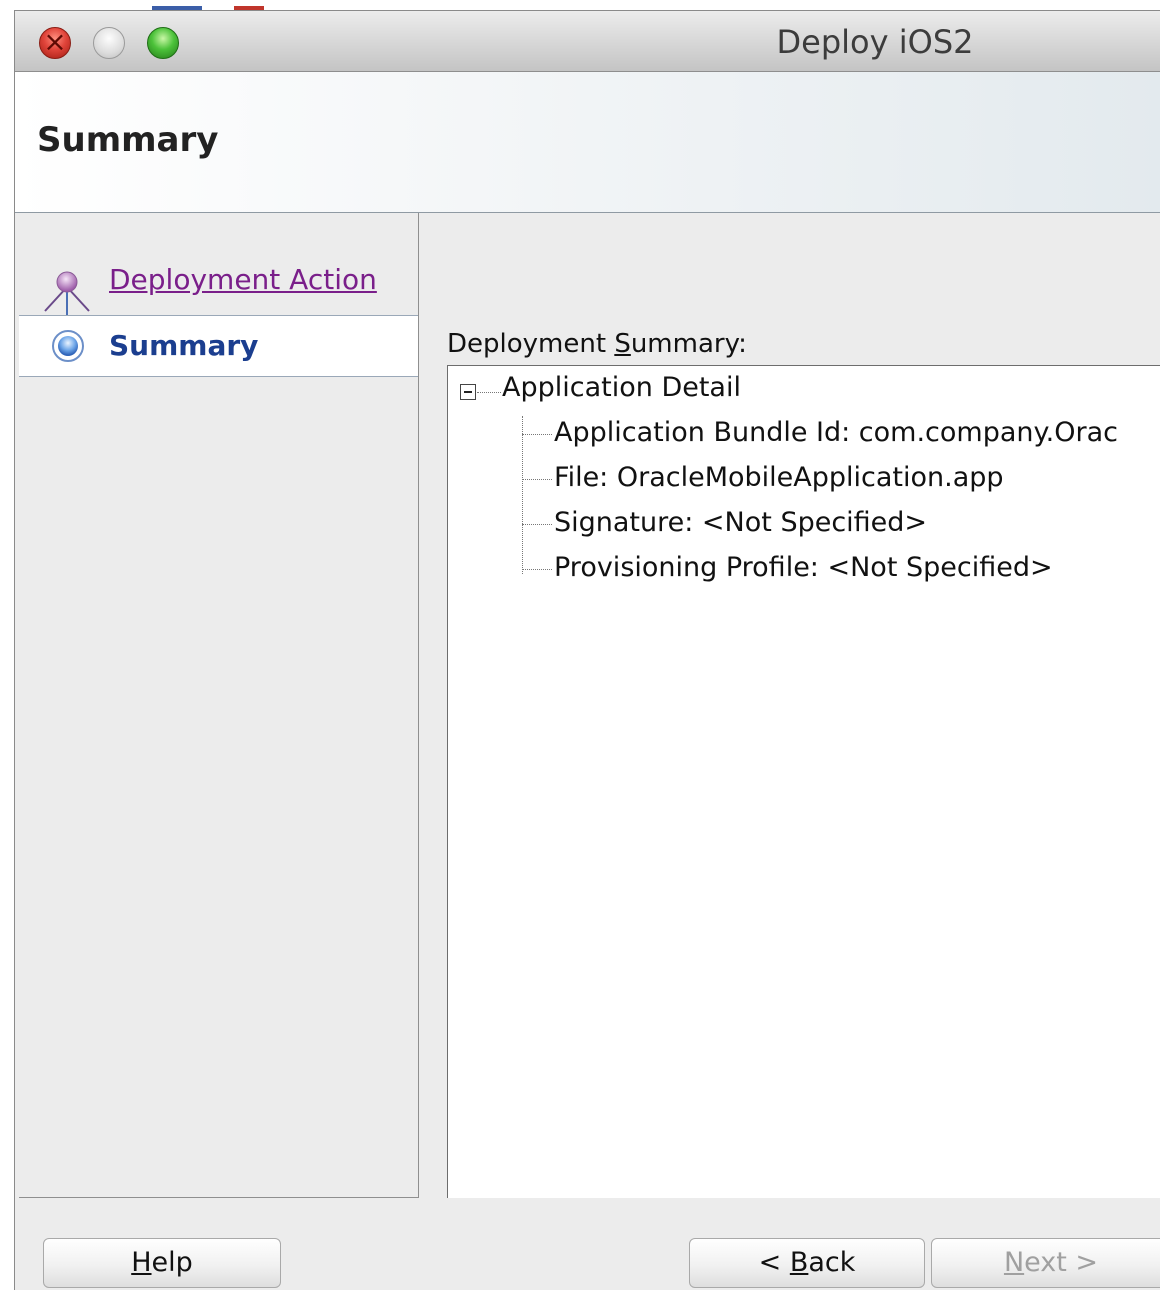 Image resolution: width=1160 pixels, height=1290 pixels. What do you see at coordinates (1061, 1262) in the screenshot?
I see `button-label: ext >` at bounding box center [1061, 1262].